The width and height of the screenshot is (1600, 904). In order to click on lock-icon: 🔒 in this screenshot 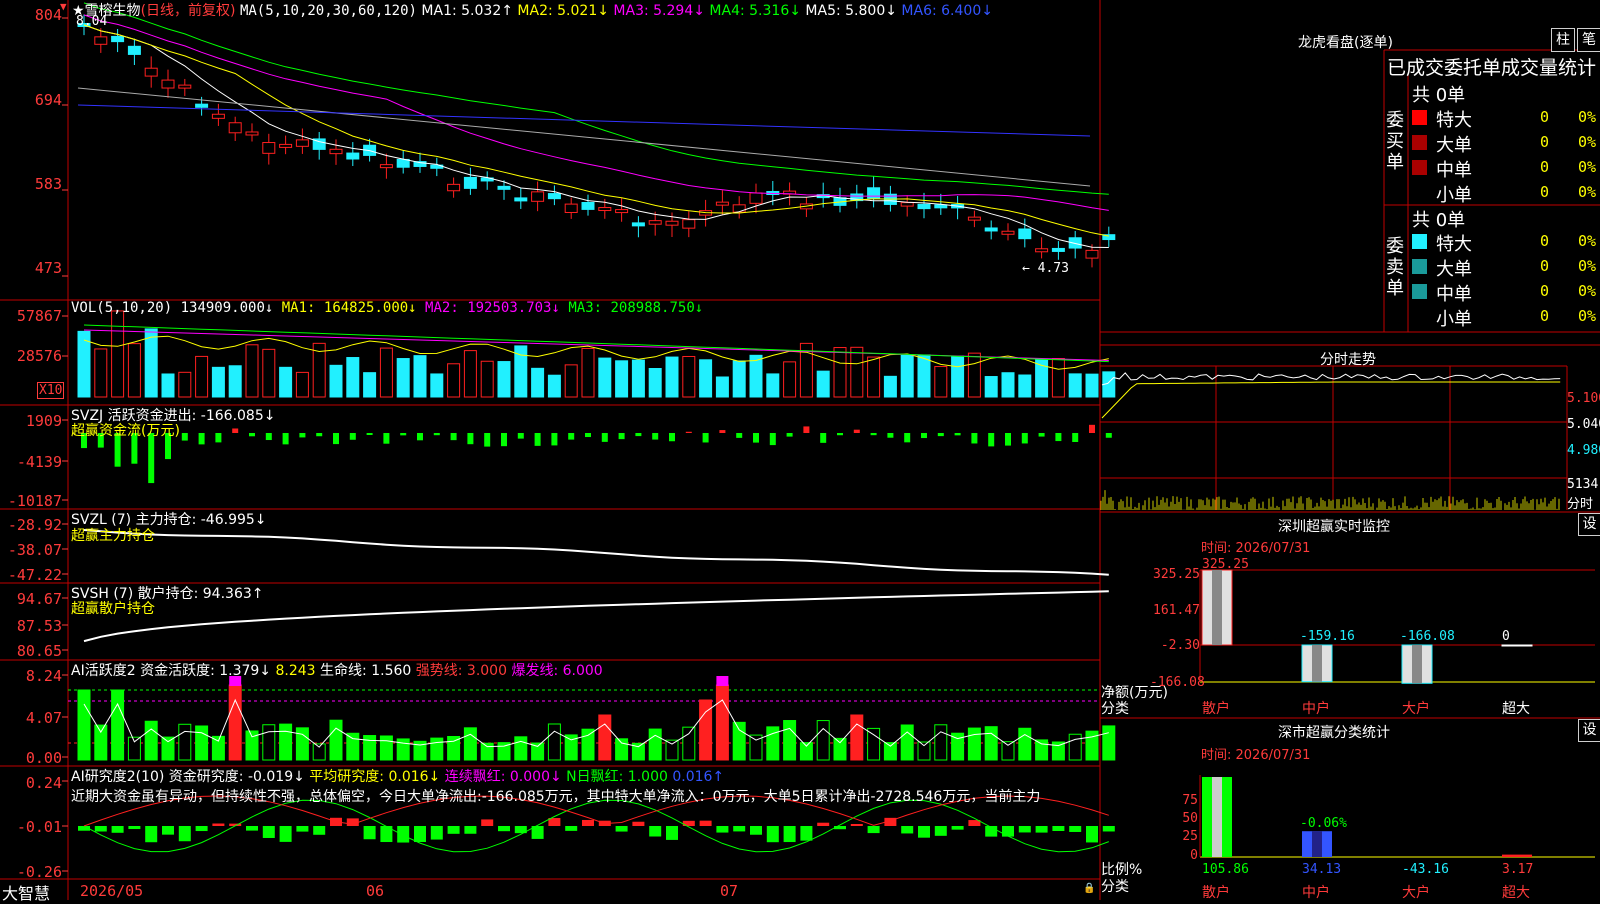, I will do `click(1089, 888)`.